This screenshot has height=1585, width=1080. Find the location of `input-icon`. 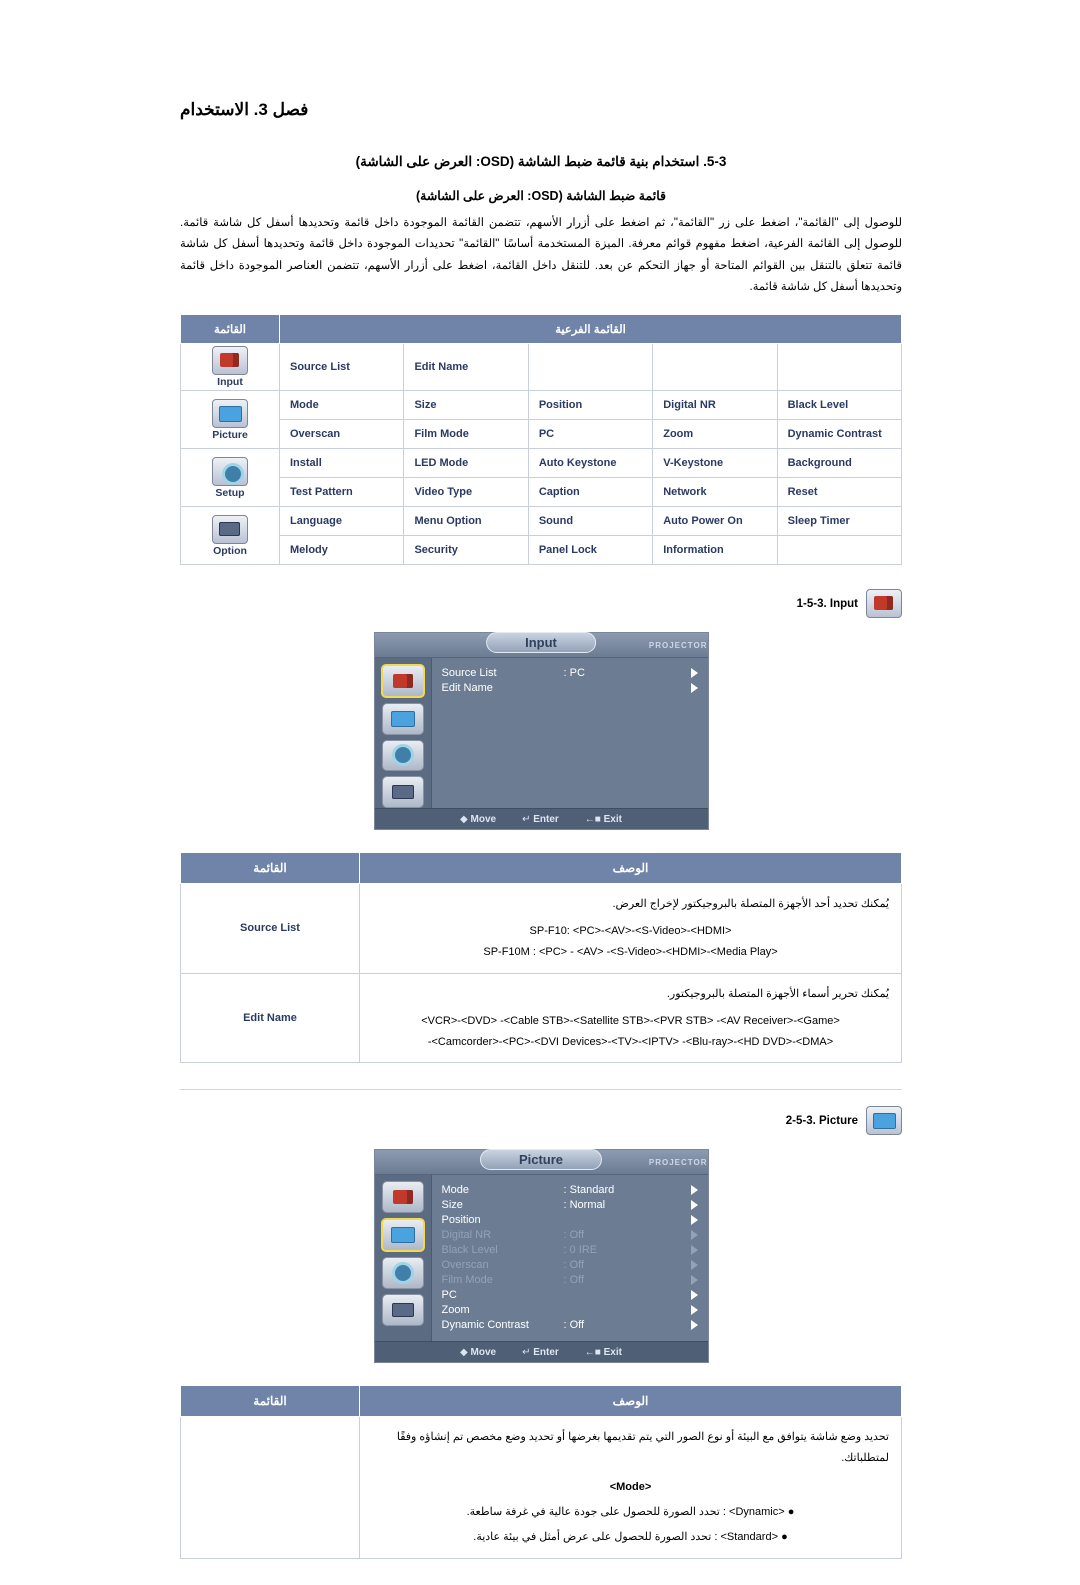

input-icon is located at coordinates (884, 604).